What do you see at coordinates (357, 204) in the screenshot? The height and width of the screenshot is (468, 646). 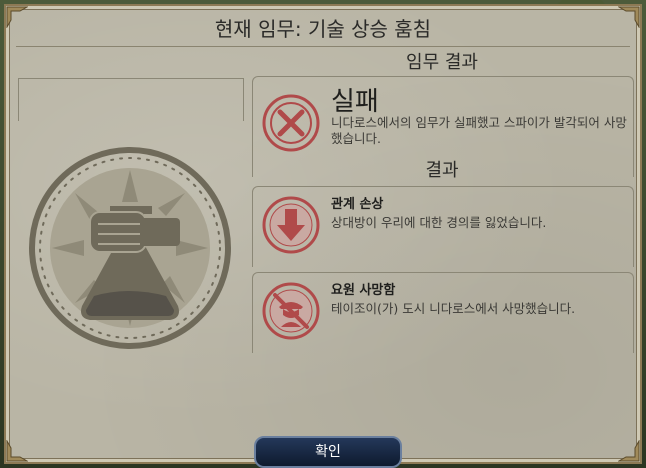 I see `consequence-title: 관계 손상` at bounding box center [357, 204].